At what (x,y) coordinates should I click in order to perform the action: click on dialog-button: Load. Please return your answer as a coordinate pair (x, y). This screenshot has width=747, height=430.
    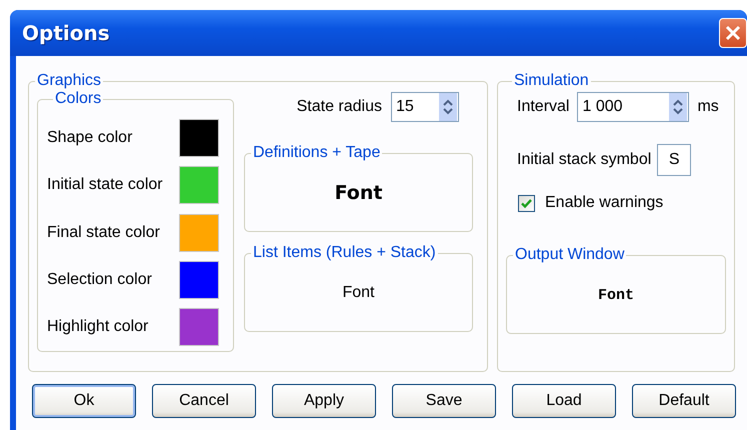
    Looking at the image, I should click on (564, 401).